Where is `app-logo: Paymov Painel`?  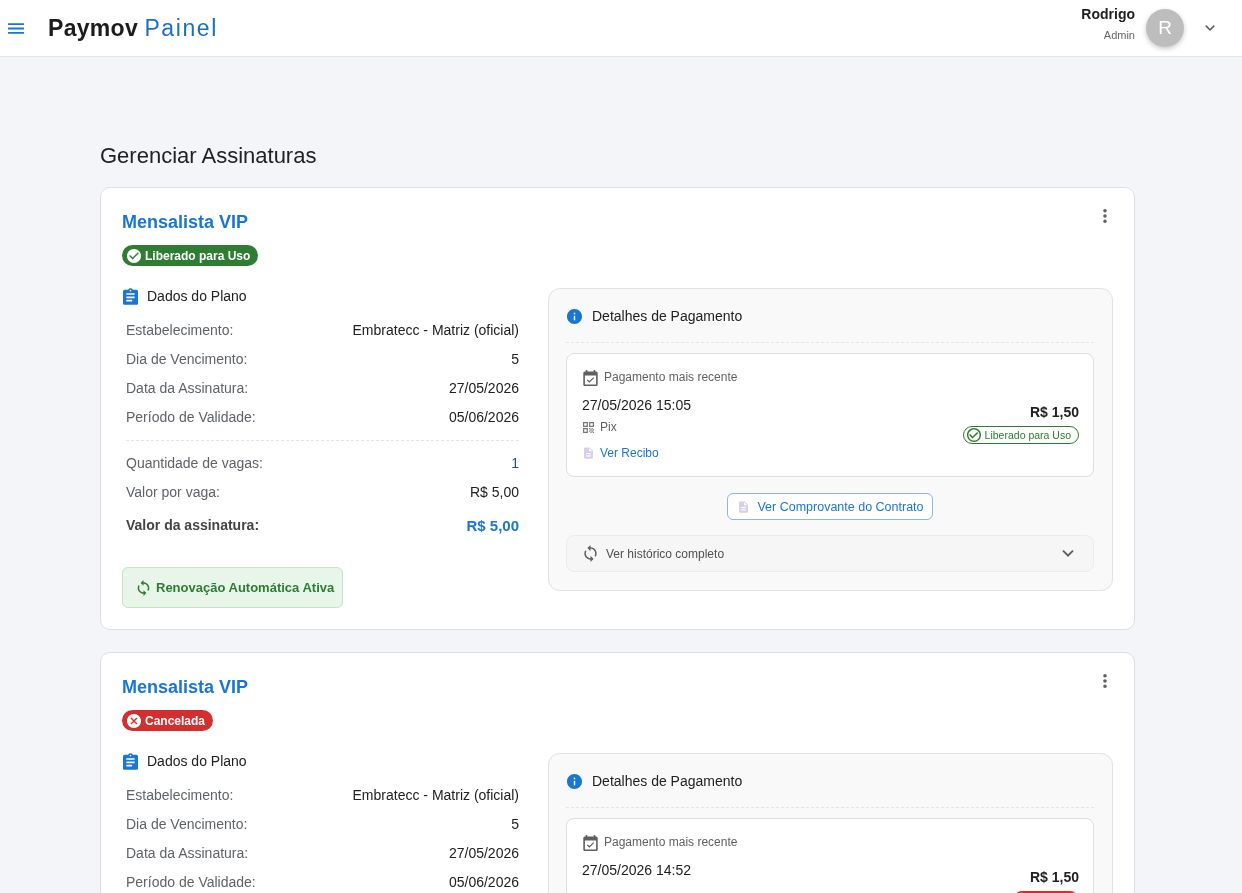
app-logo: Paymov Painel is located at coordinates (133, 28).